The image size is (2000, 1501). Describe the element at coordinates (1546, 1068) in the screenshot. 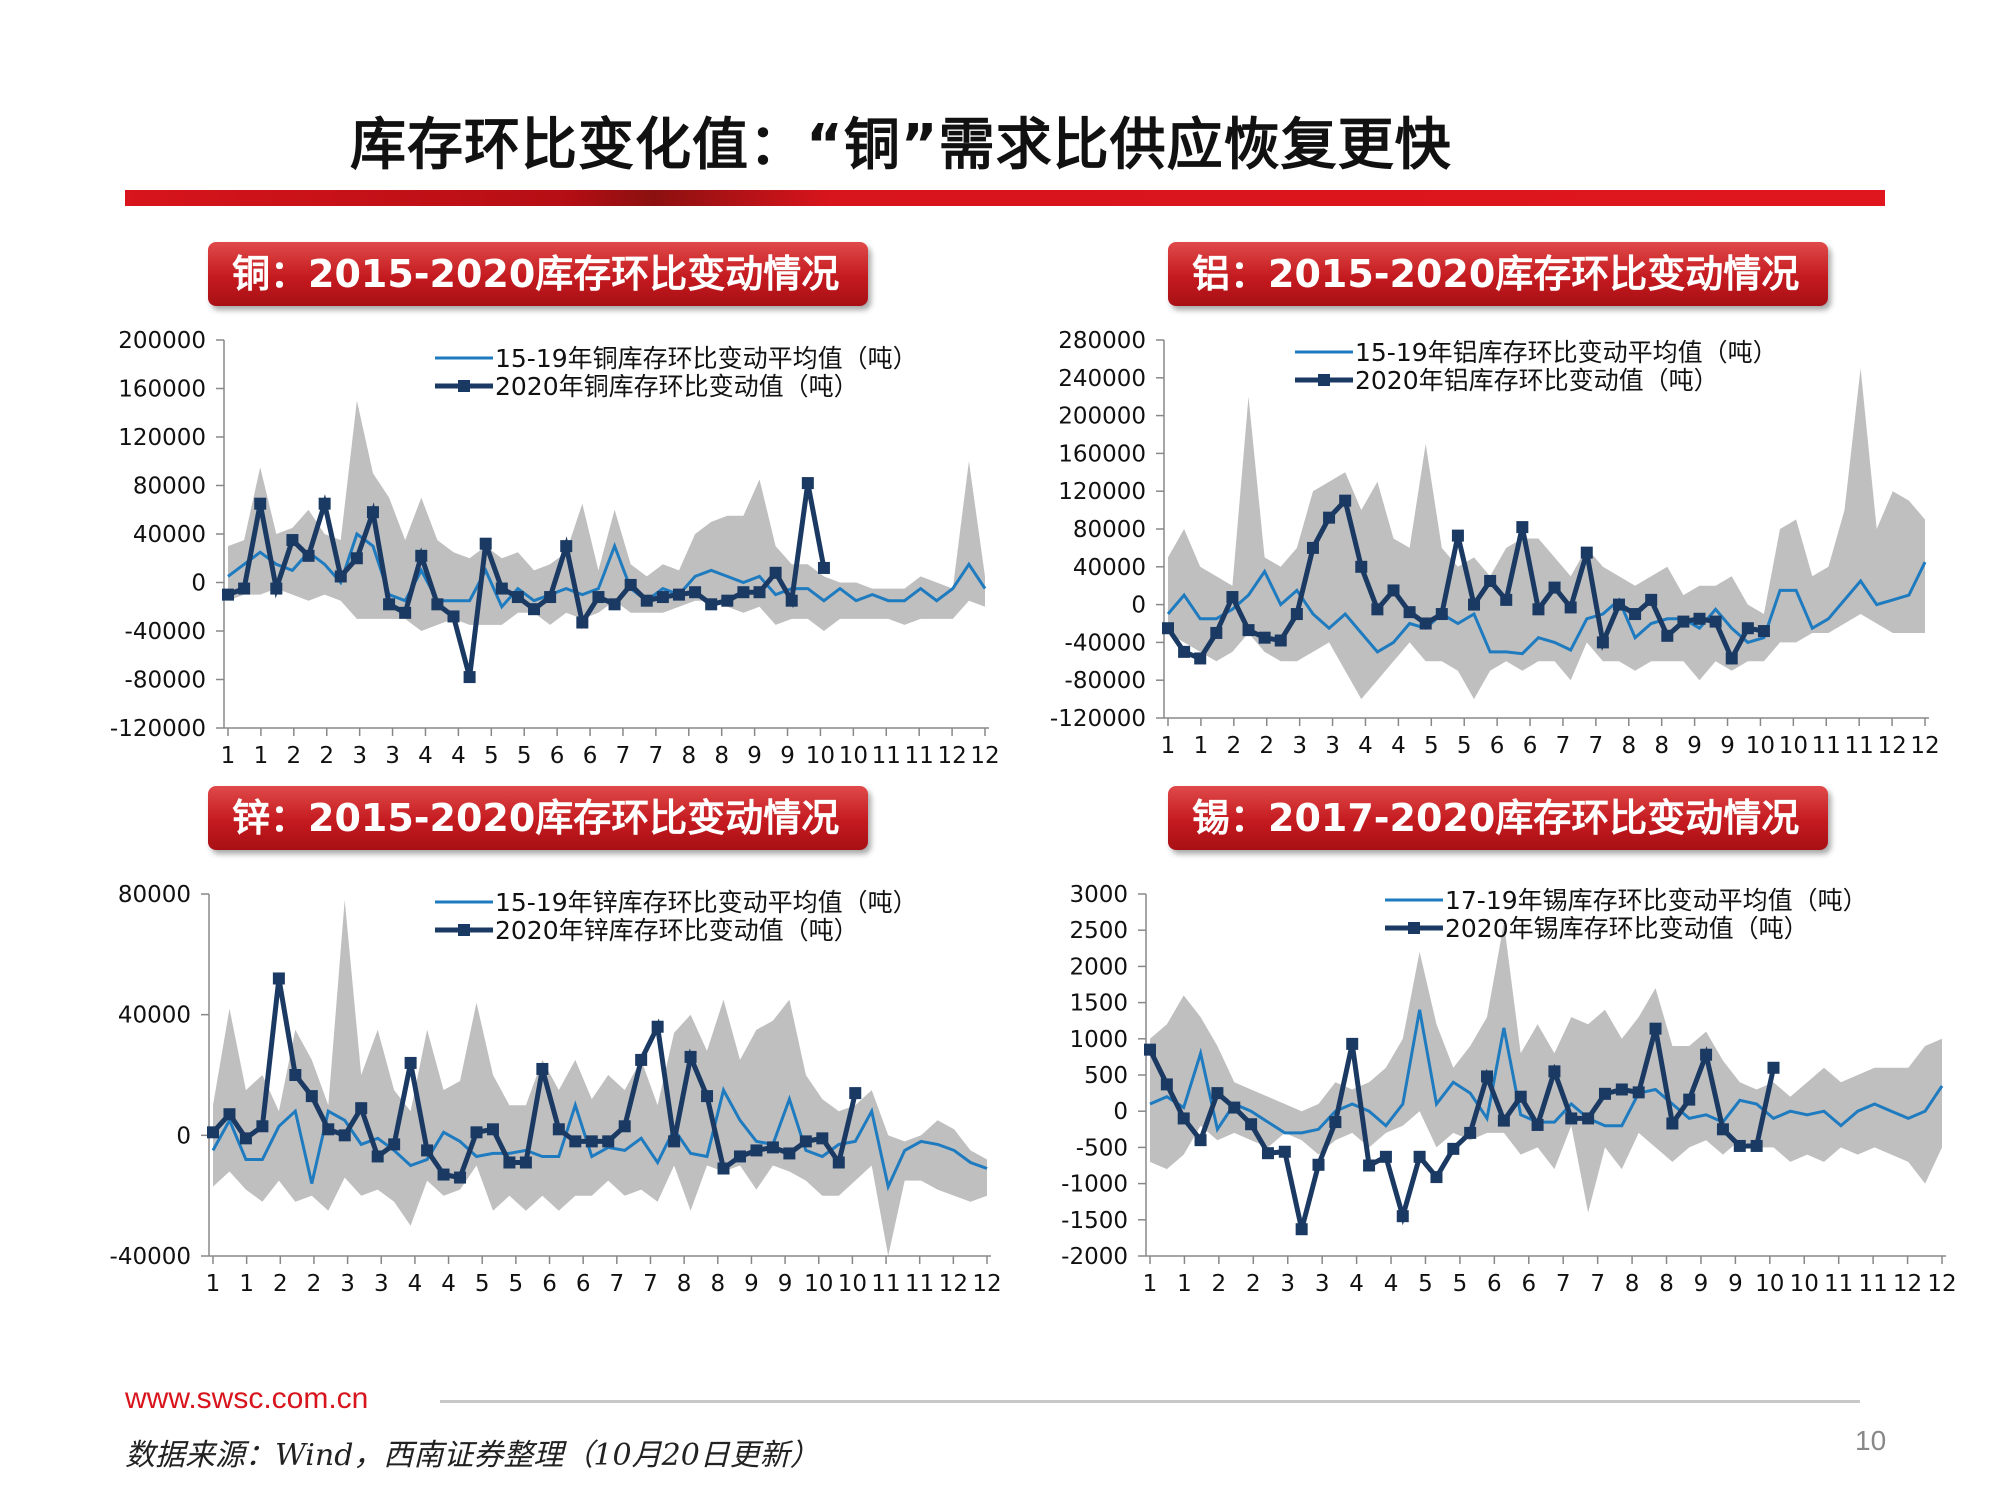

I see `tin-range-band` at that location.